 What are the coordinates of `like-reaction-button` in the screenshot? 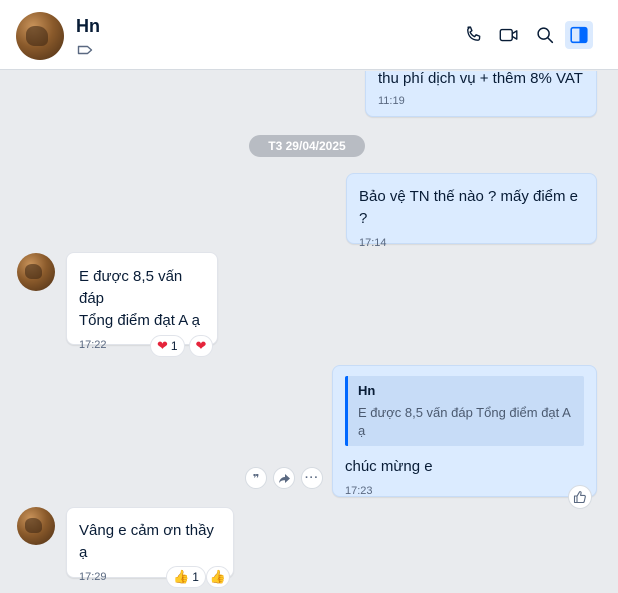 It's located at (580, 497).